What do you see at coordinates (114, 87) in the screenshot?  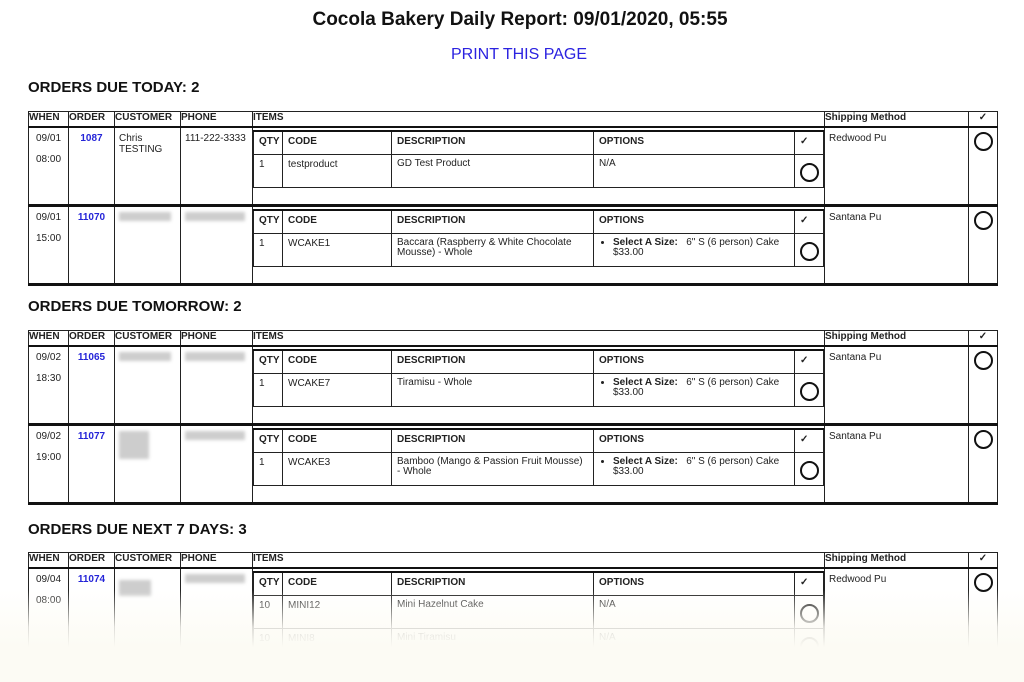 I see `section-title: ORDERS DUE TODAY: 2` at bounding box center [114, 87].